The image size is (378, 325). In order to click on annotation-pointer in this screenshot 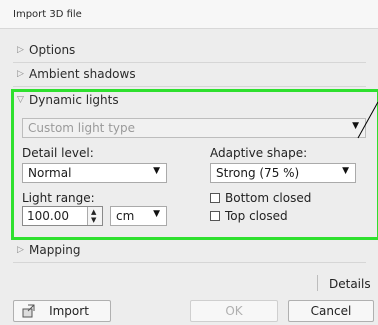, I will do `click(367, 120)`.